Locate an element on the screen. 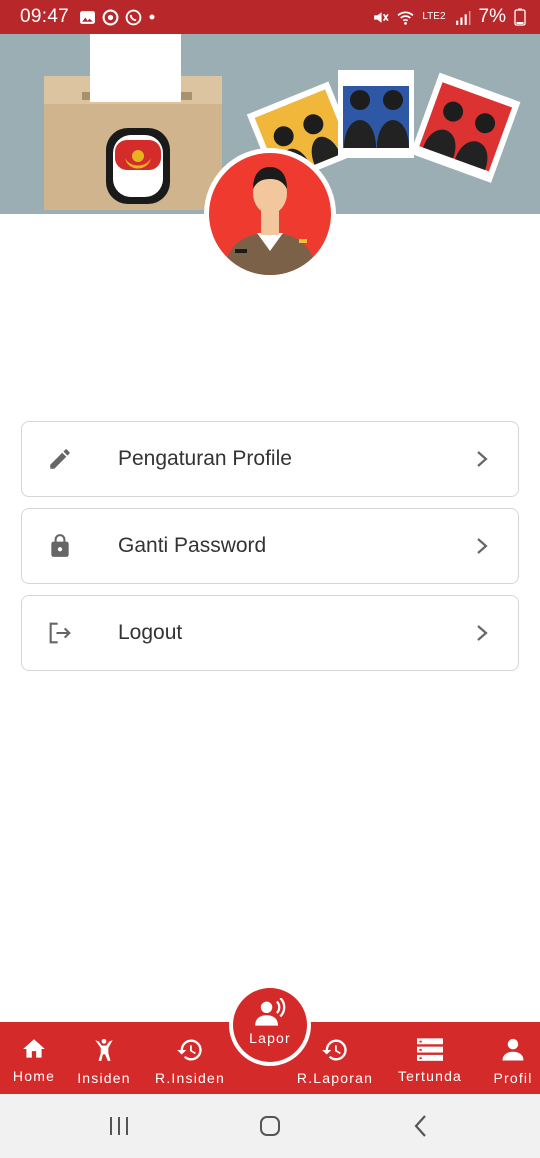 This screenshot has height=1158, width=540. lapor-label: Lapor is located at coordinates (270, 1038).